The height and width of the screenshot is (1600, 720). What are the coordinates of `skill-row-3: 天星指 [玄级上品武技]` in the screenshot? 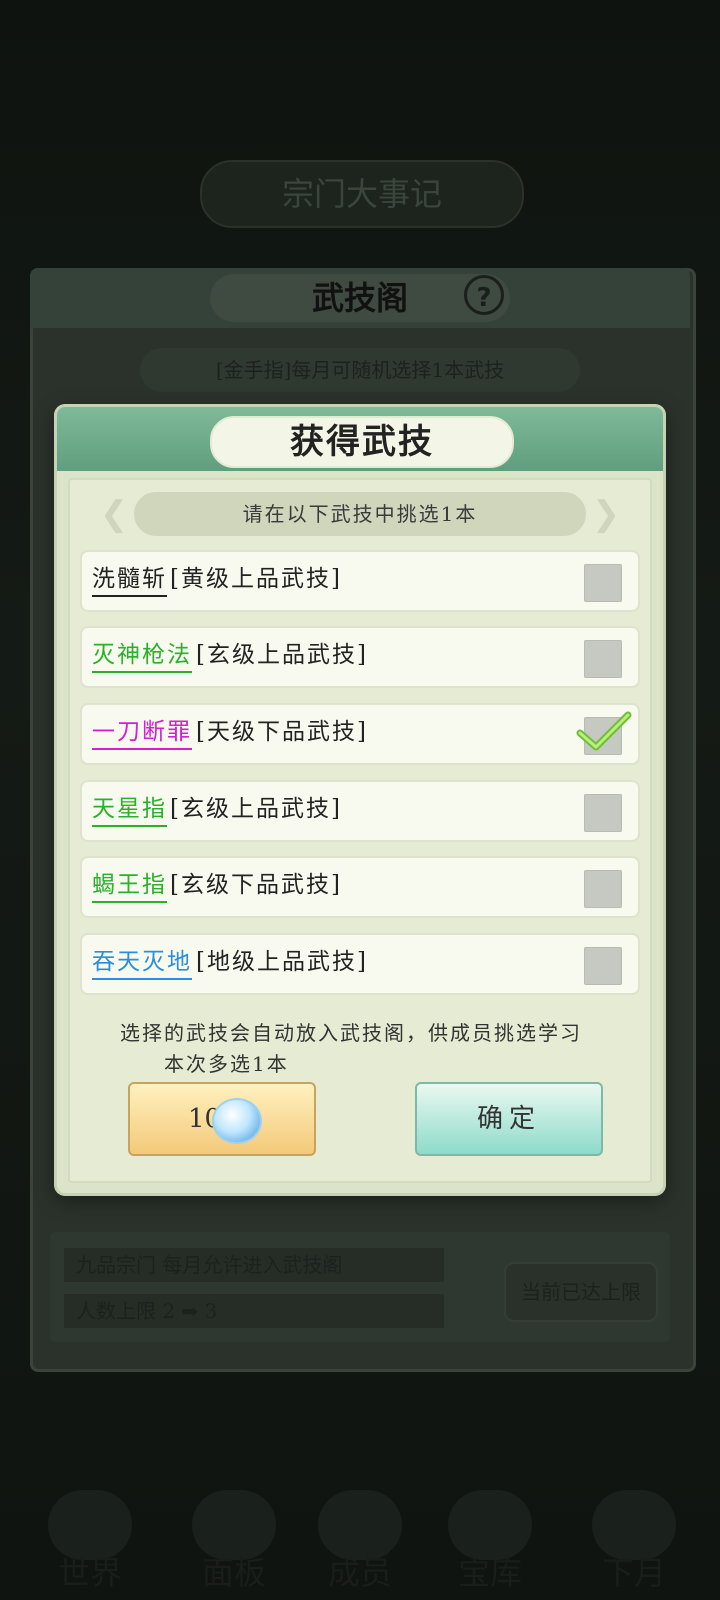 It's located at (360, 811).